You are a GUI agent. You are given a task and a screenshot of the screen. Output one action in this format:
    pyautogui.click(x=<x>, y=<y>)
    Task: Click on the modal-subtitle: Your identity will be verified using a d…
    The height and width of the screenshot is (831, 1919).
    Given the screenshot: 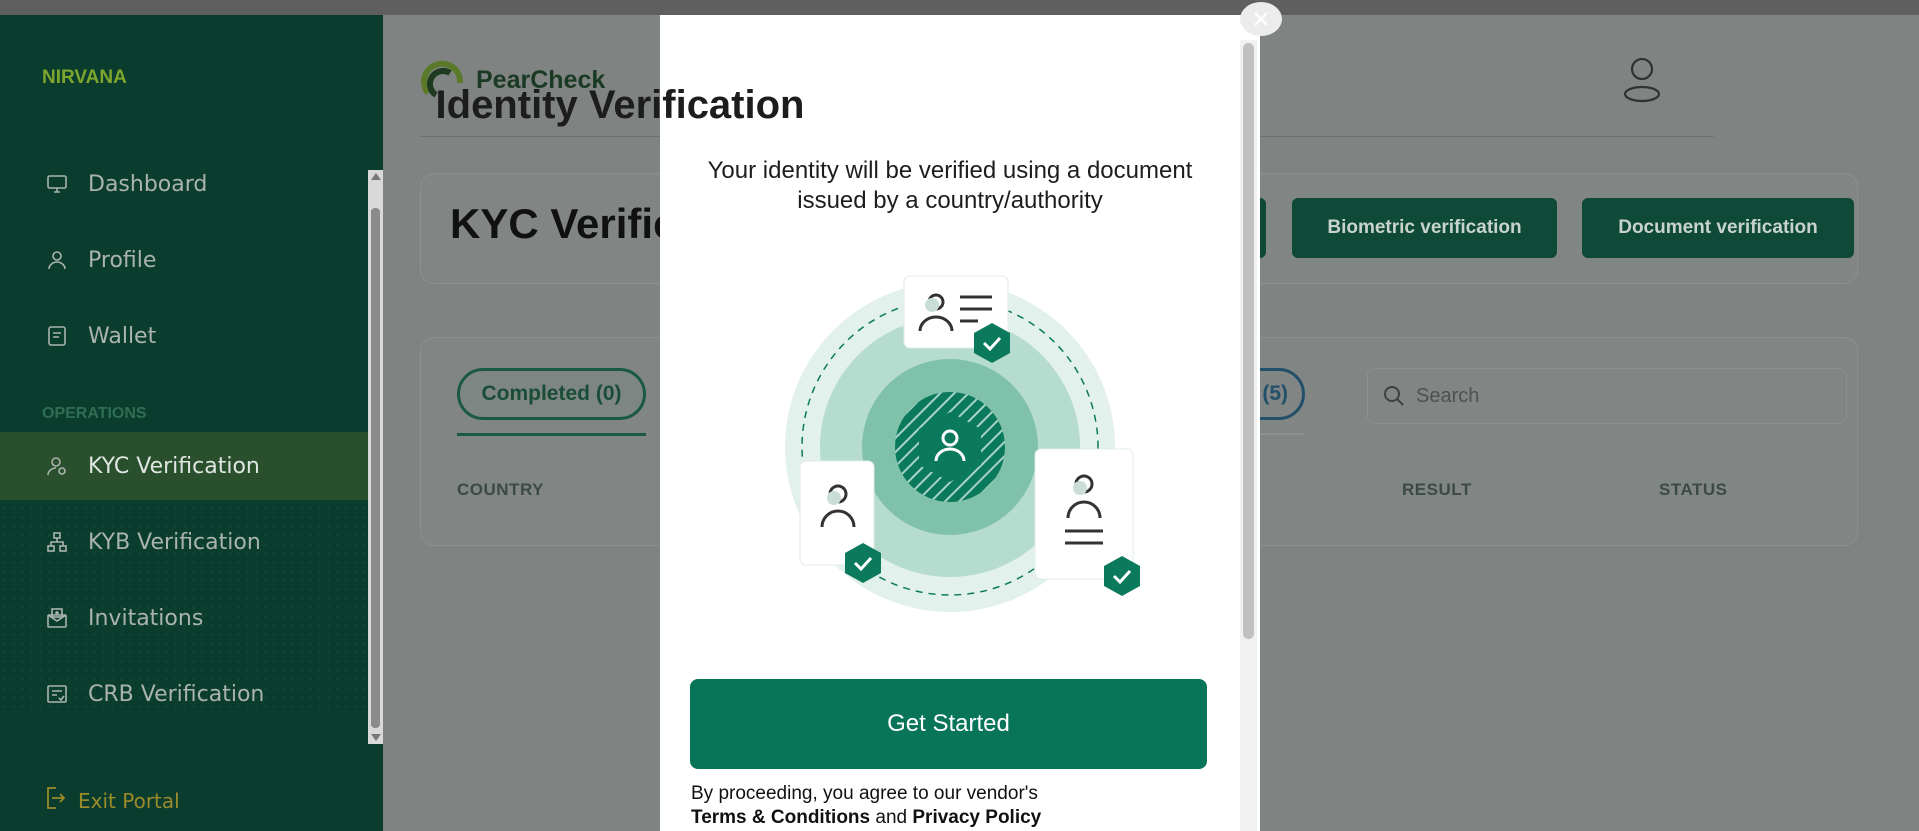 What is the action you would take?
    pyautogui.click(x=950, y=185)
    